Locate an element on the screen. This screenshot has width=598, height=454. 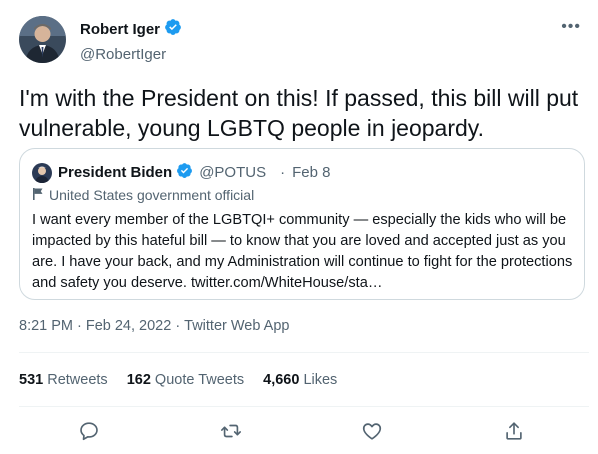
quote-tweets-label: Quote Tweets is located at coordinates (199, 380).